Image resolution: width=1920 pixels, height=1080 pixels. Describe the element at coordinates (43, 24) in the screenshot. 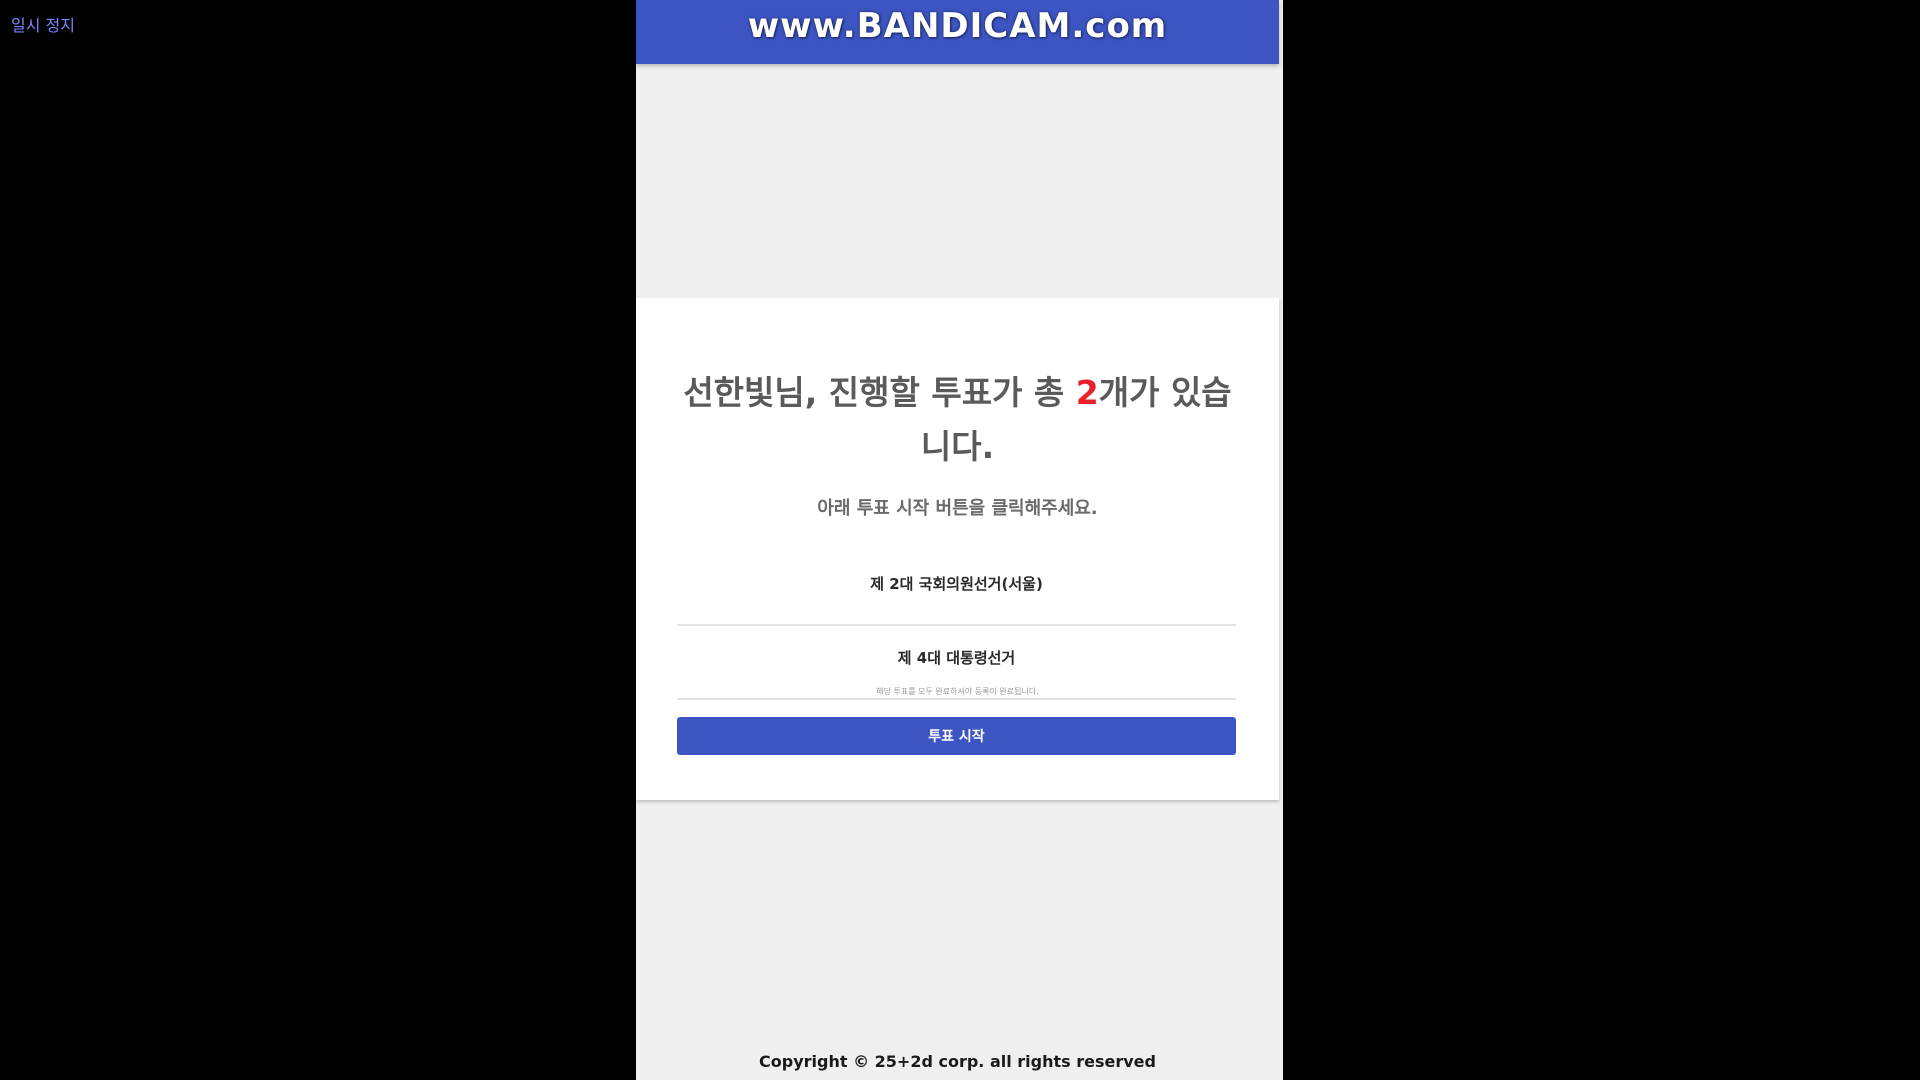

I see `pause-link: 일시 정지` at that location.